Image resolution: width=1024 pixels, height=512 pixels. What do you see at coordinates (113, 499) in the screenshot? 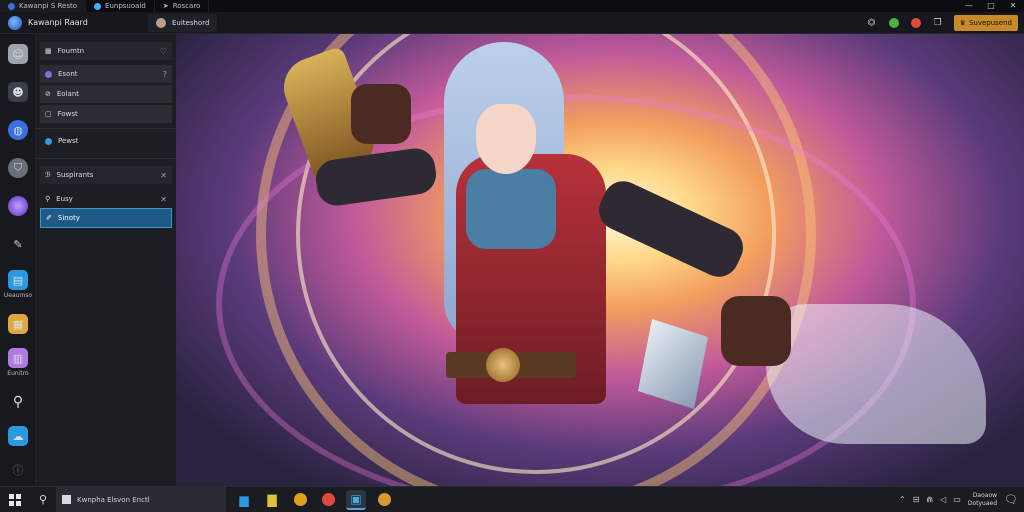
I see `taskbar-search-text: Kwnpha Elsvon Enctl` at bounding box center [113, 499].